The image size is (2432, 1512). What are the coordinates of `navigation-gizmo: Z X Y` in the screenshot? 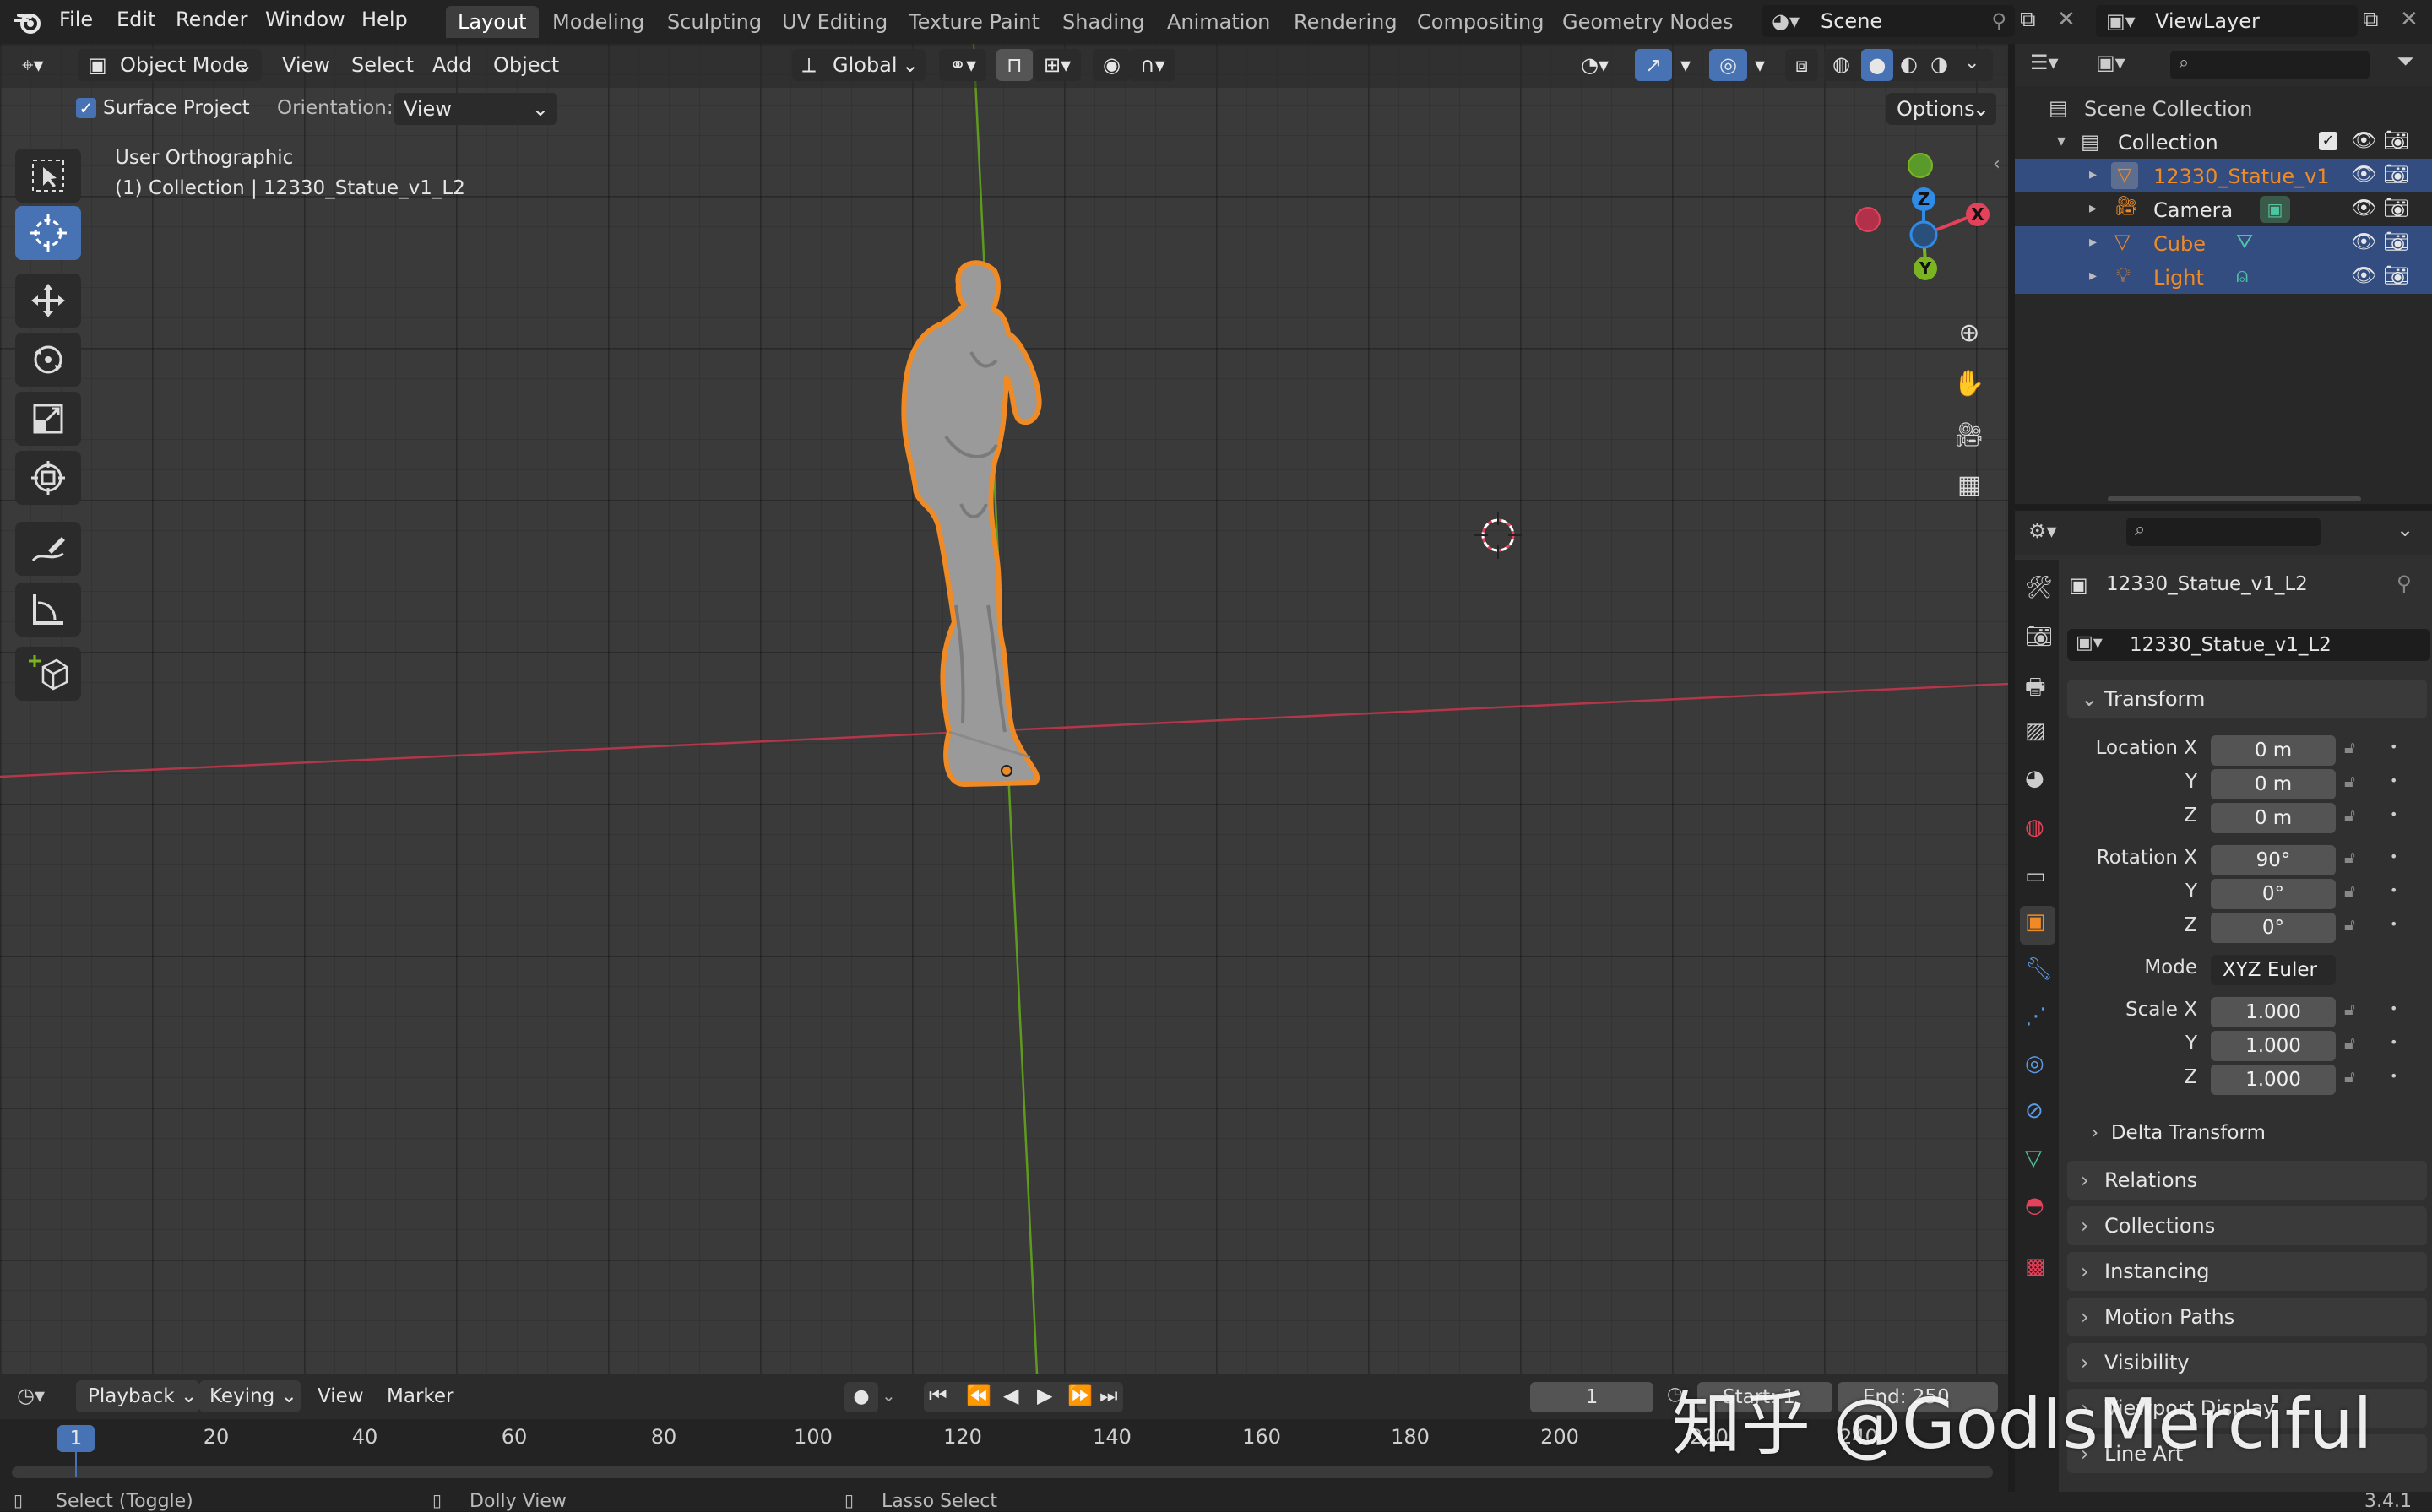 It's located at (1925, 242).